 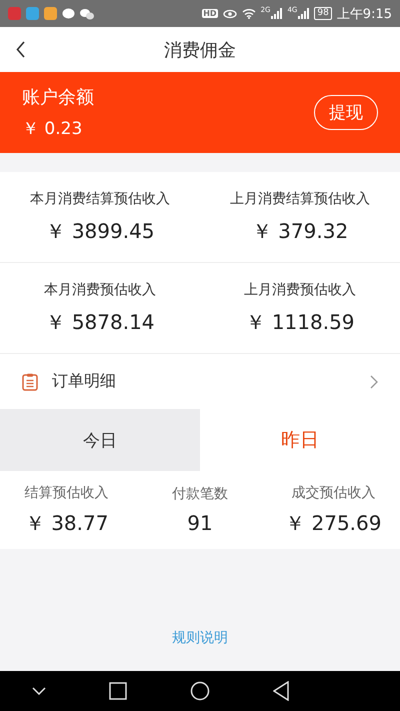 What do you see at coordinates (200, 381) in the screenshot?
I see `order-details-row: 订单明细` at bounding box center [200, 381].